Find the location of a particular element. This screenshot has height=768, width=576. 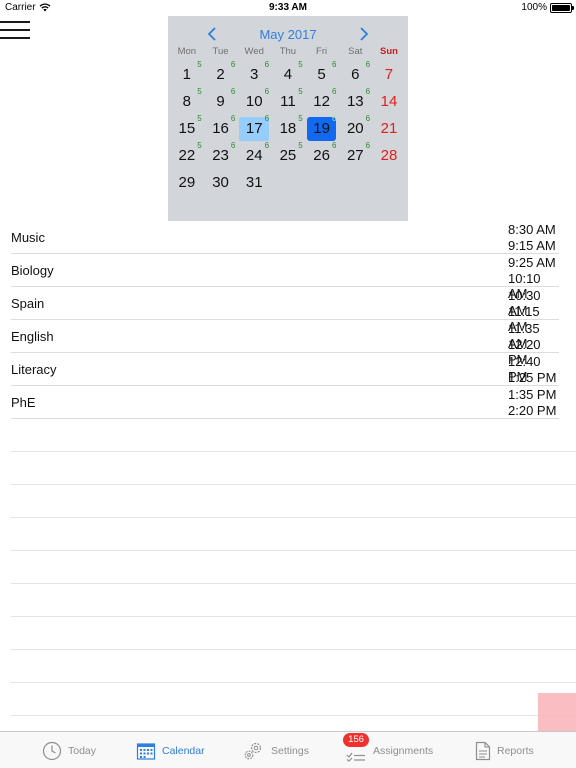

calendar-day: 13 6 is located at coordinates (355, 100).